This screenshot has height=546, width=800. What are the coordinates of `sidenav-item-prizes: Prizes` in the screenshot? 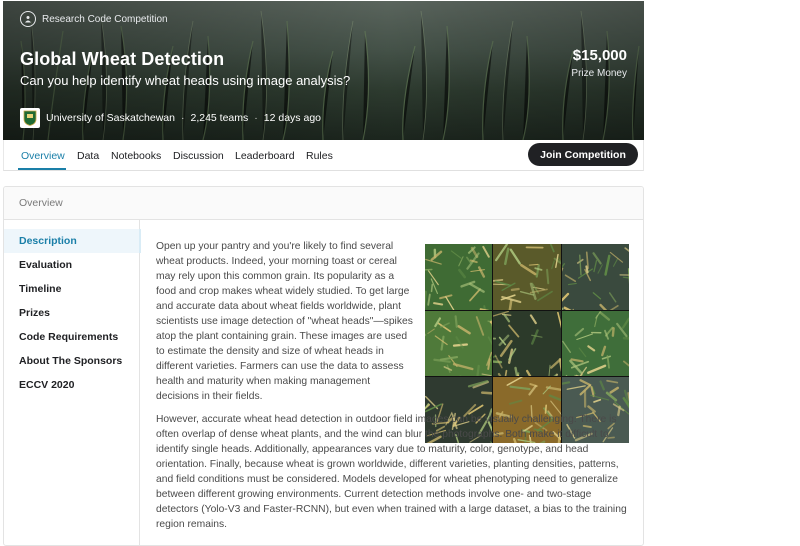 It's located at (34, 313).